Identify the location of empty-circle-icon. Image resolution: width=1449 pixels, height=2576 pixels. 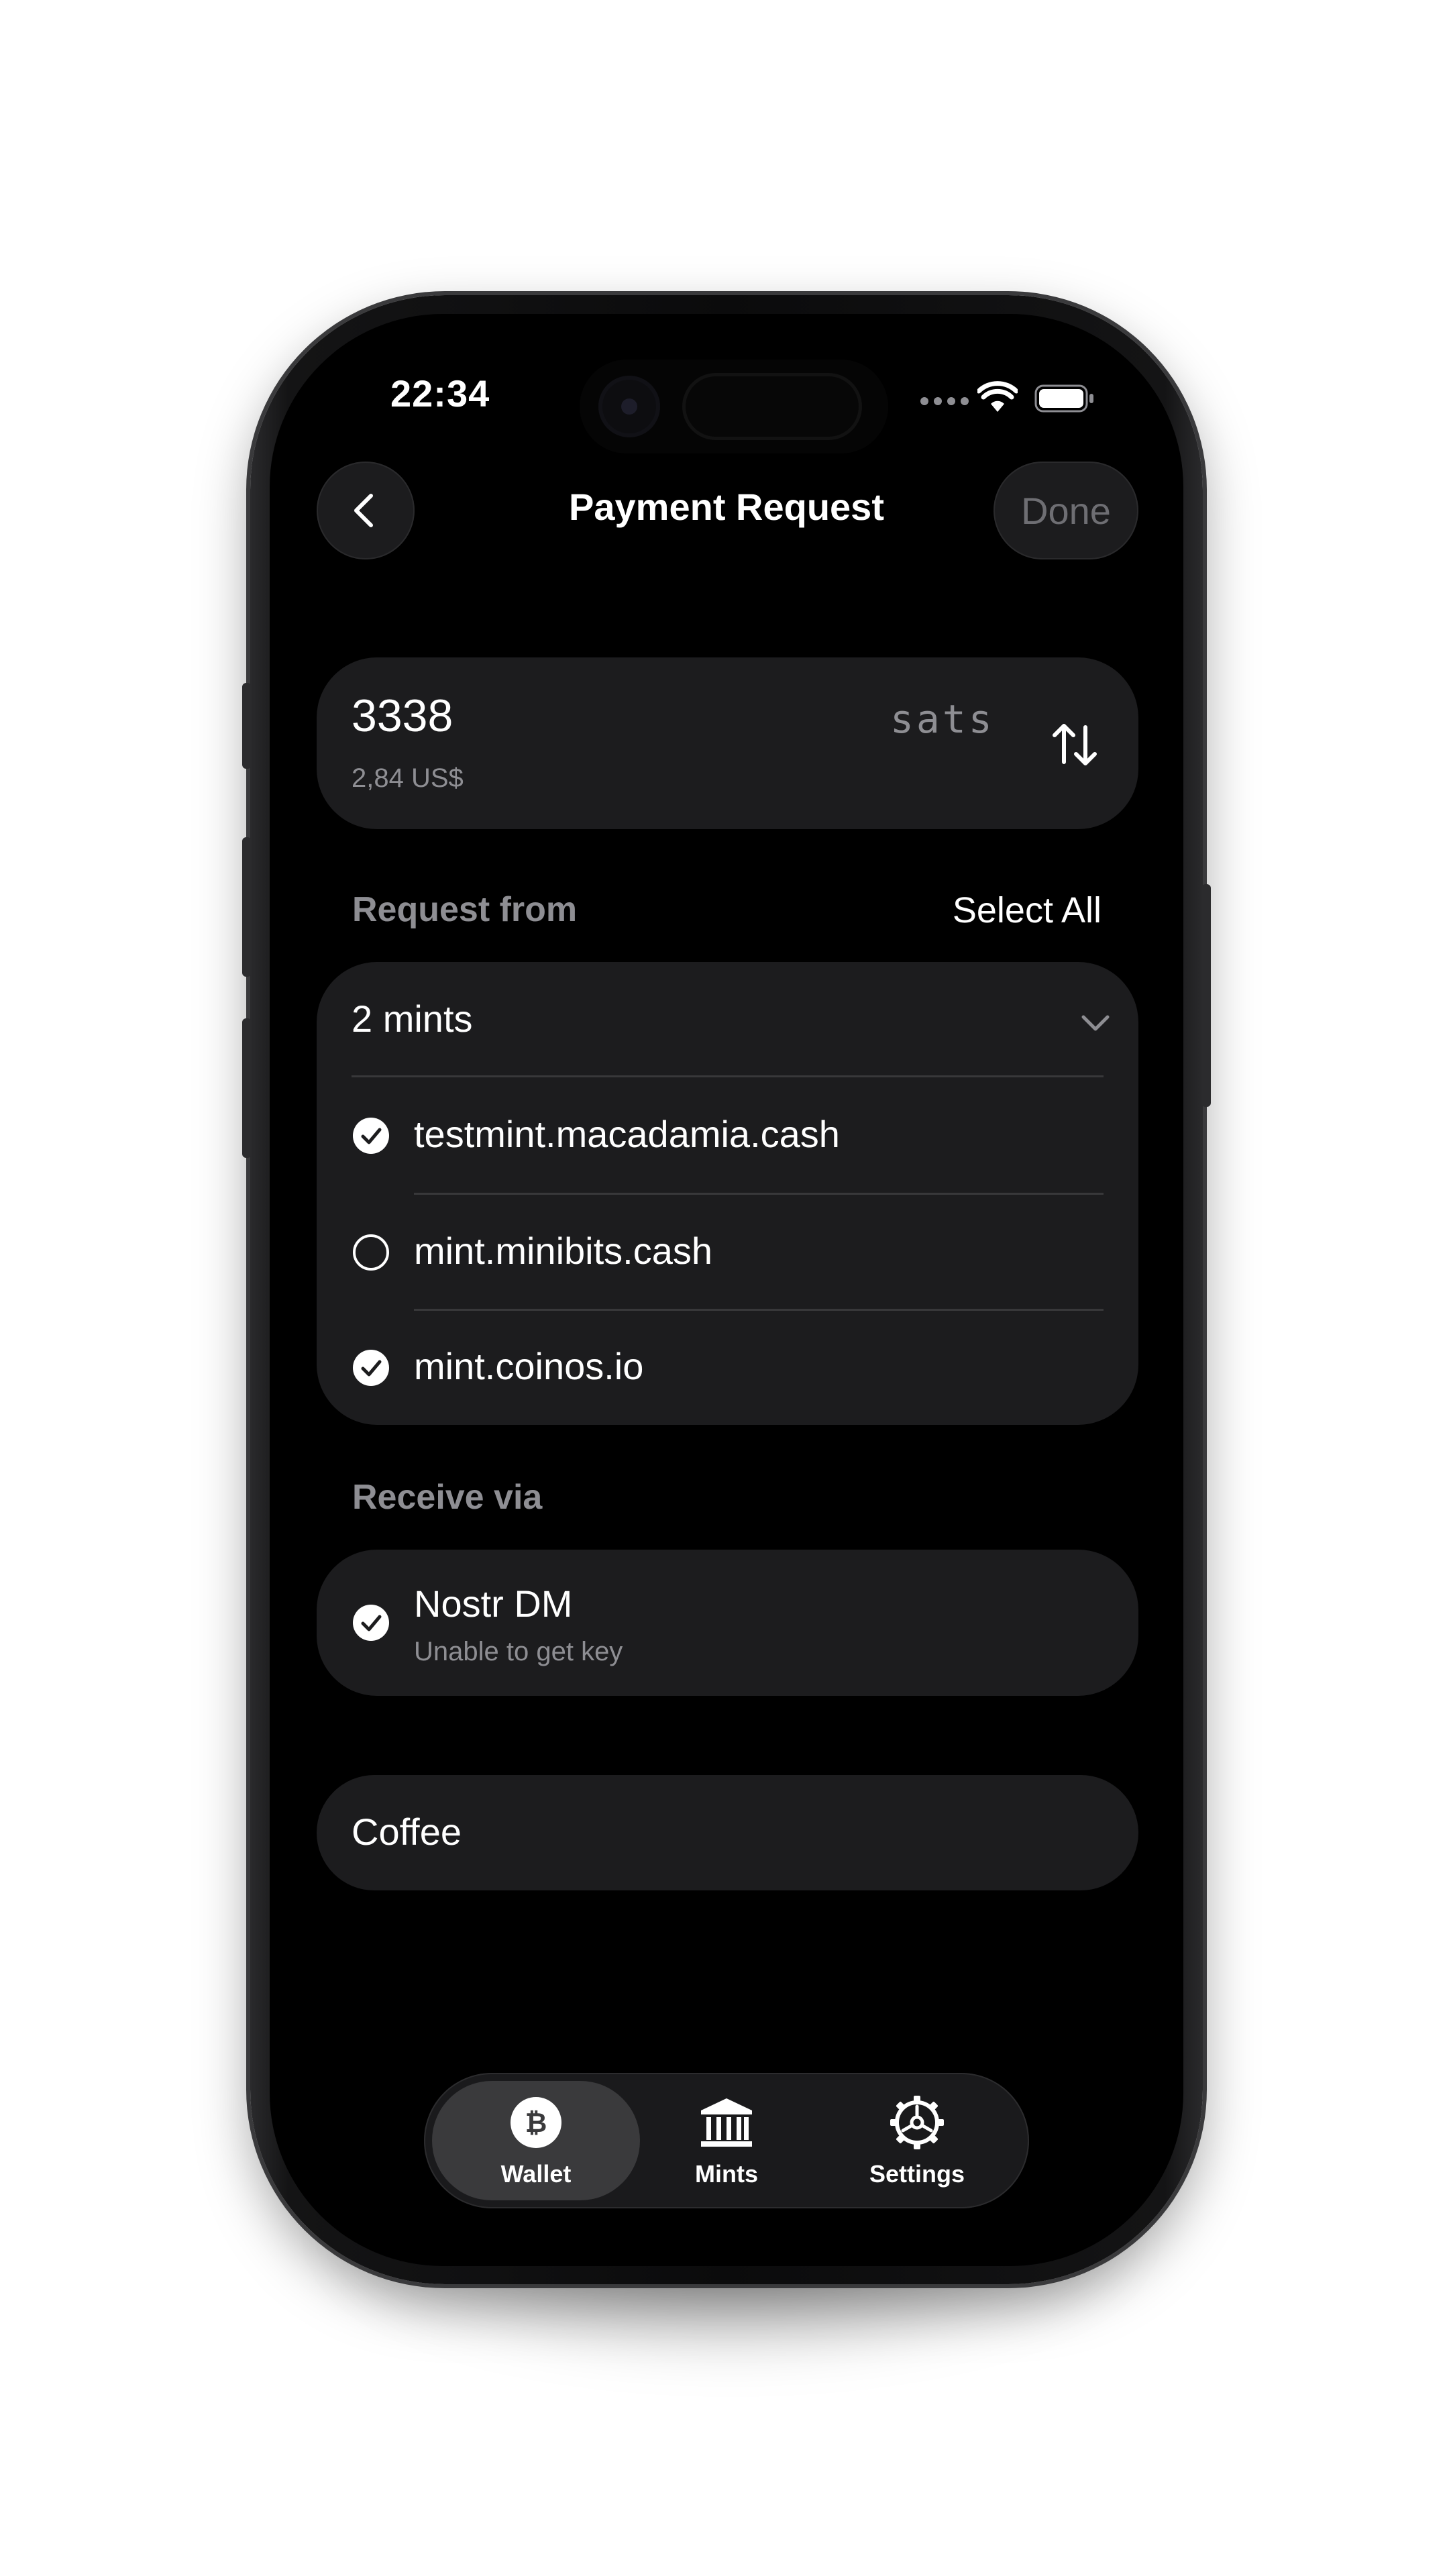
(371, 1252).